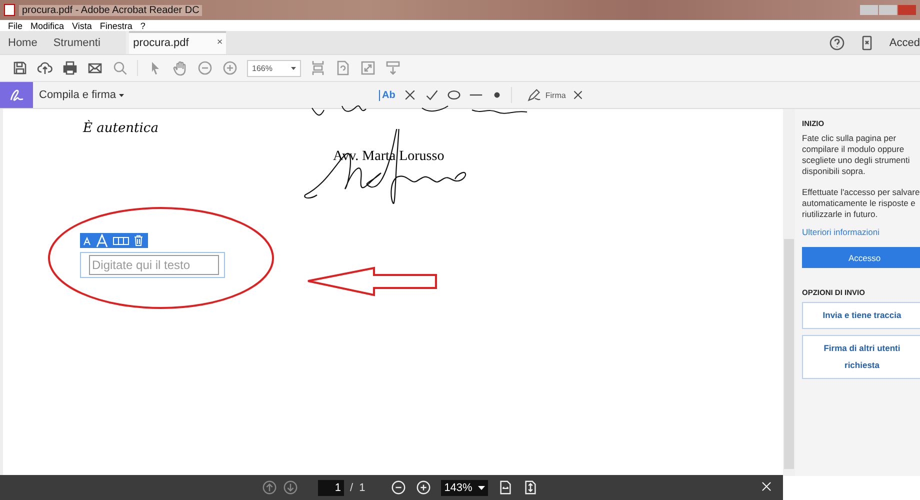 This screenshot has width=920, height=500. I want to click on pdf-icon, so click(9, 10).